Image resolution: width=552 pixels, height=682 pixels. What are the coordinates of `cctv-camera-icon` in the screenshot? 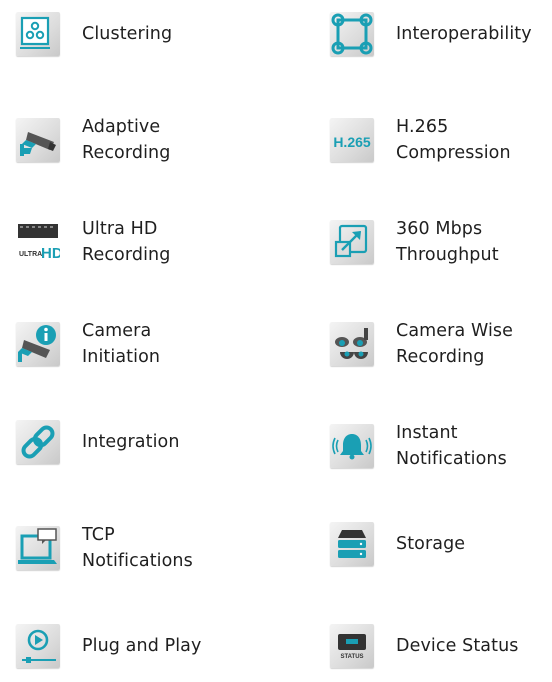 It's located at (38, 140).